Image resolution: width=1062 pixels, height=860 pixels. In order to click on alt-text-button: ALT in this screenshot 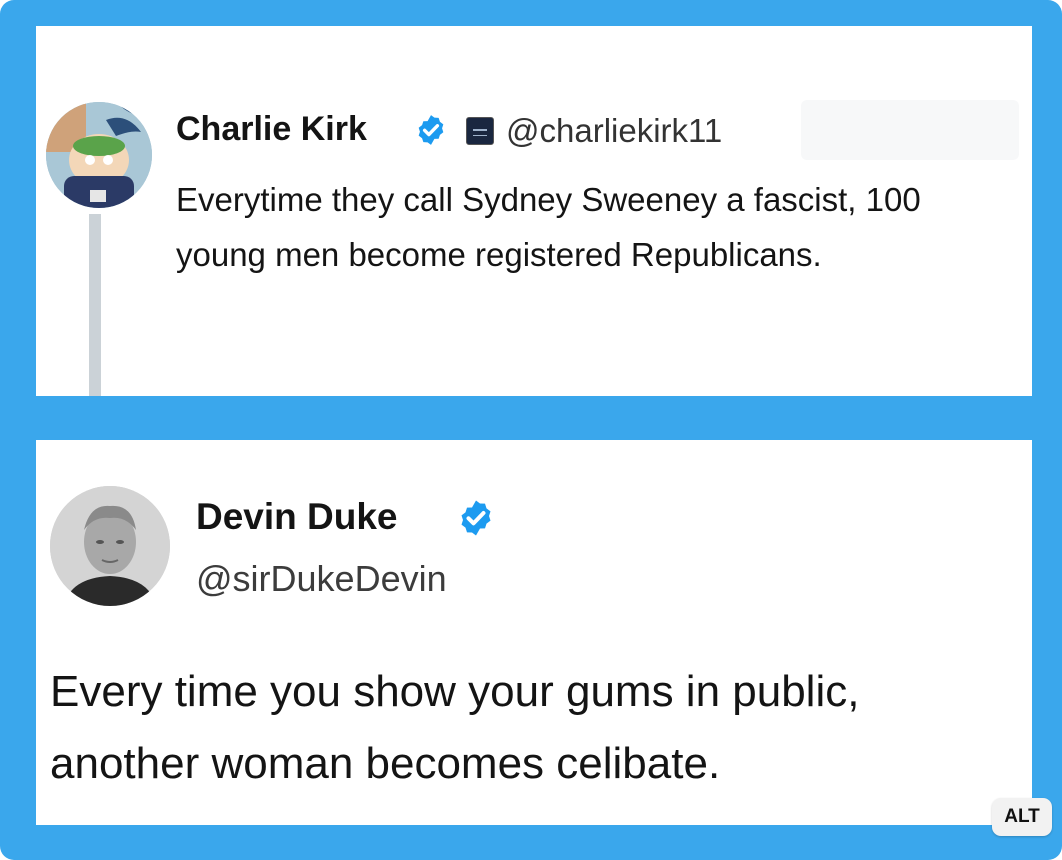, I will do `click(1022, 817)`.